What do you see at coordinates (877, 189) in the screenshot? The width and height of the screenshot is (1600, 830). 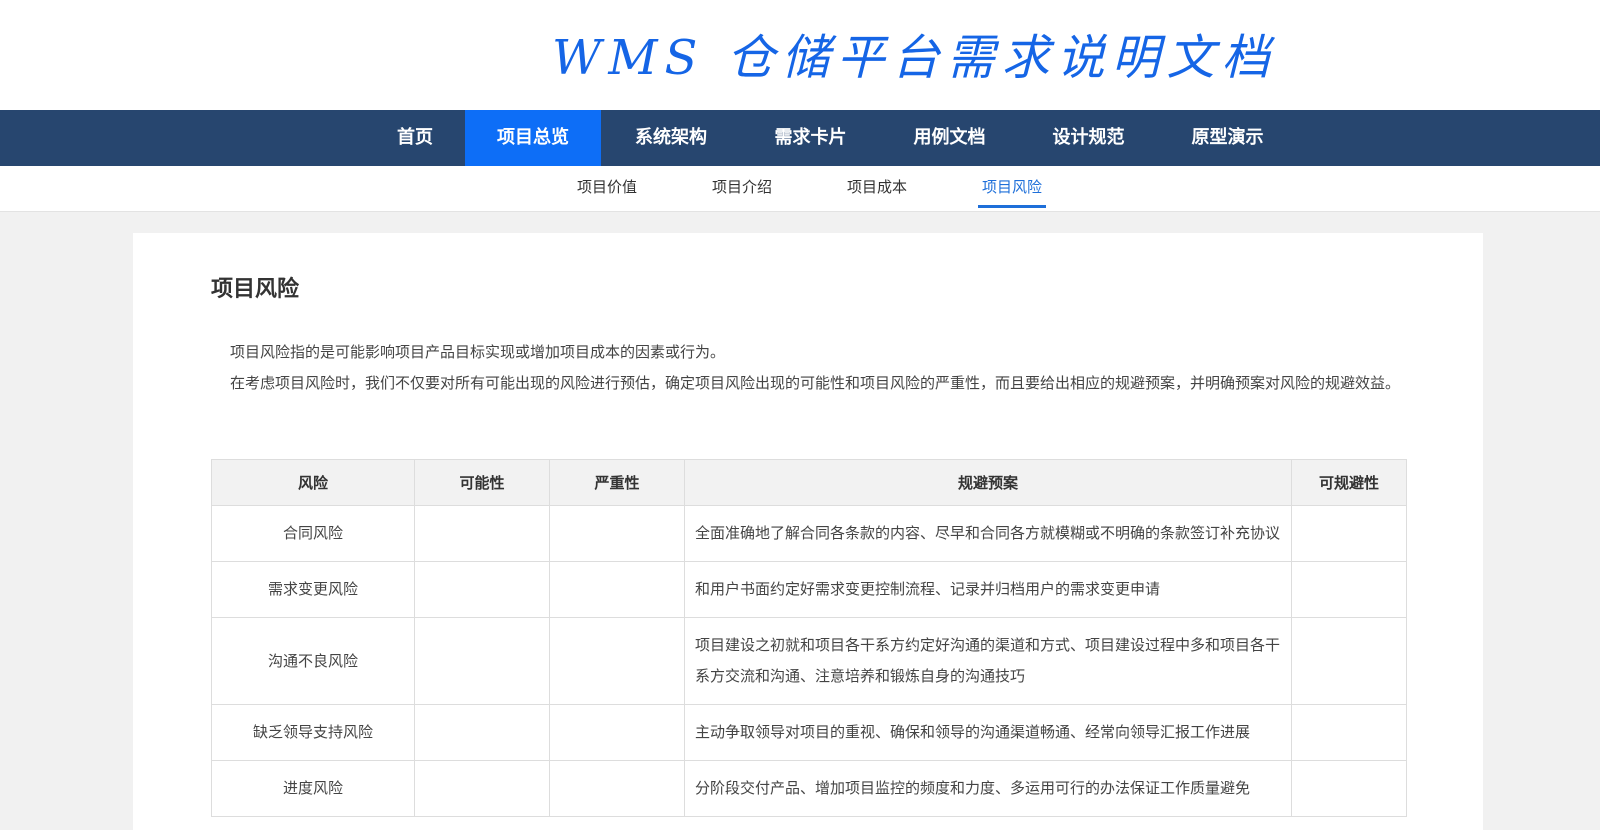 I see `subnav-item-project-cost: 项目成本` at bounding box center [877, 189].